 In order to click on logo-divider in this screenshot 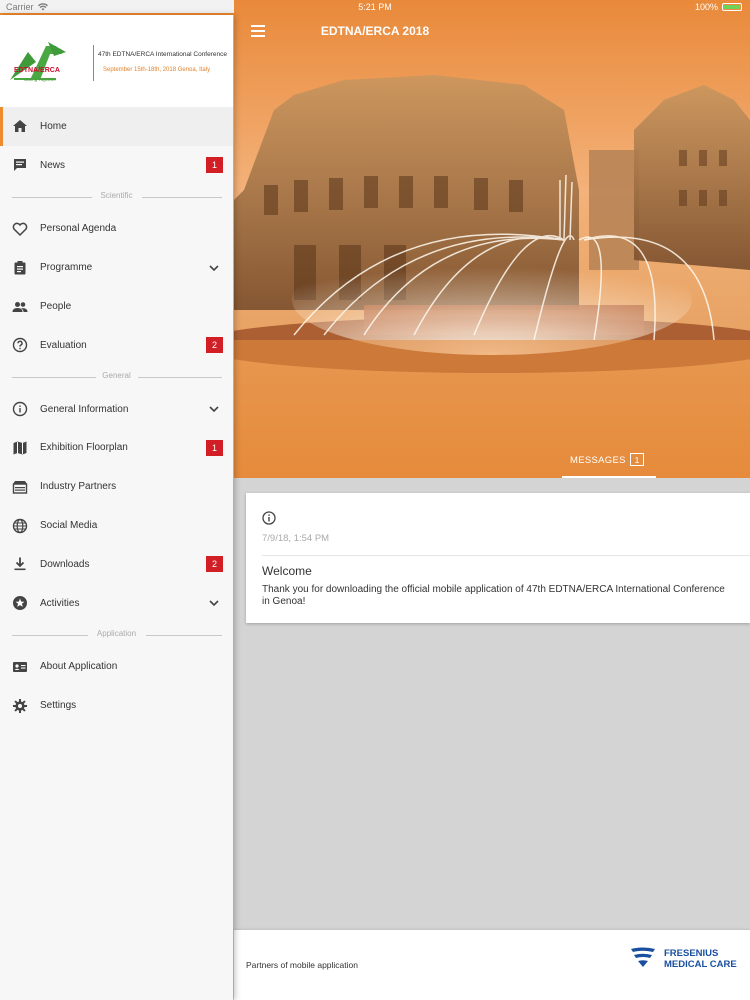, I will do `click(93, 63)`.